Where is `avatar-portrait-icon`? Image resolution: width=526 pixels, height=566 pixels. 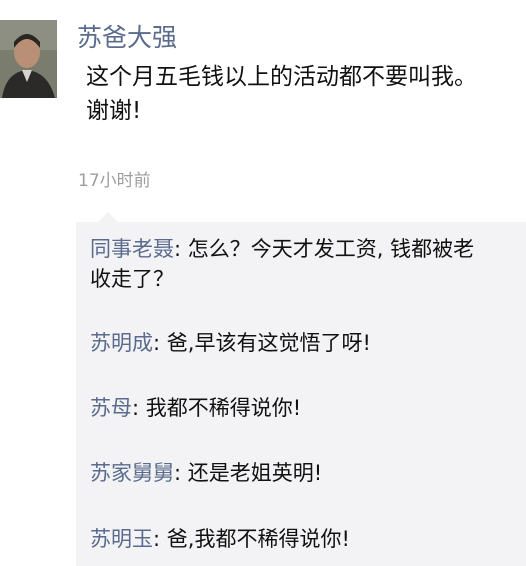
avatar-portrait-icon is located at coordinates (28, 59).